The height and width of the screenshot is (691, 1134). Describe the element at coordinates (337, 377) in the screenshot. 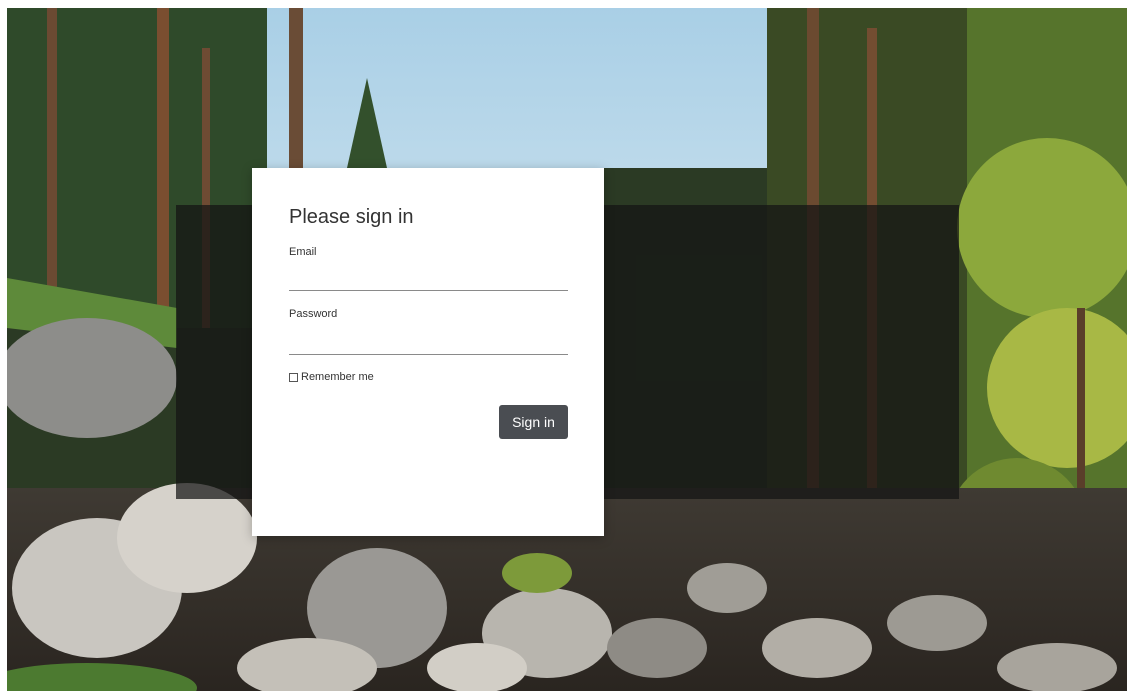

I see `remember-me-label: Remember me` at that location.